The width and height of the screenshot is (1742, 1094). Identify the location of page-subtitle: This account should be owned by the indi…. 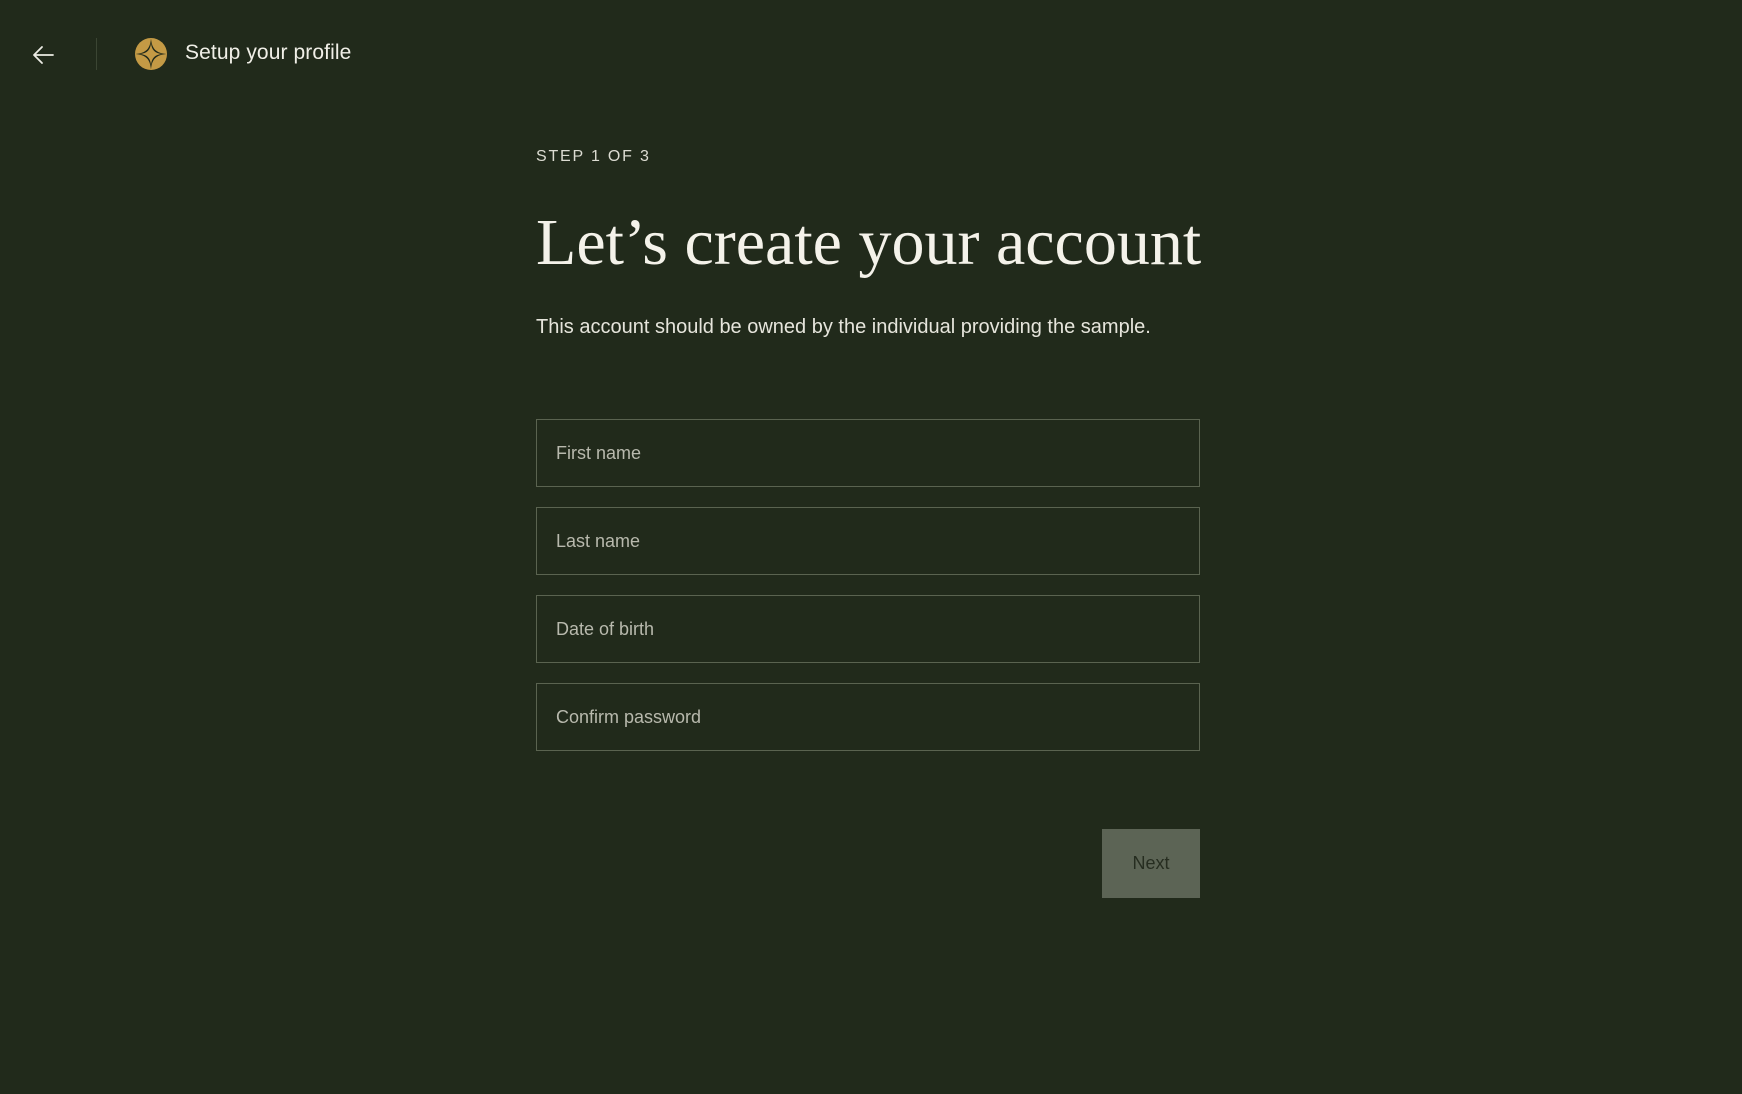
(843, 327).